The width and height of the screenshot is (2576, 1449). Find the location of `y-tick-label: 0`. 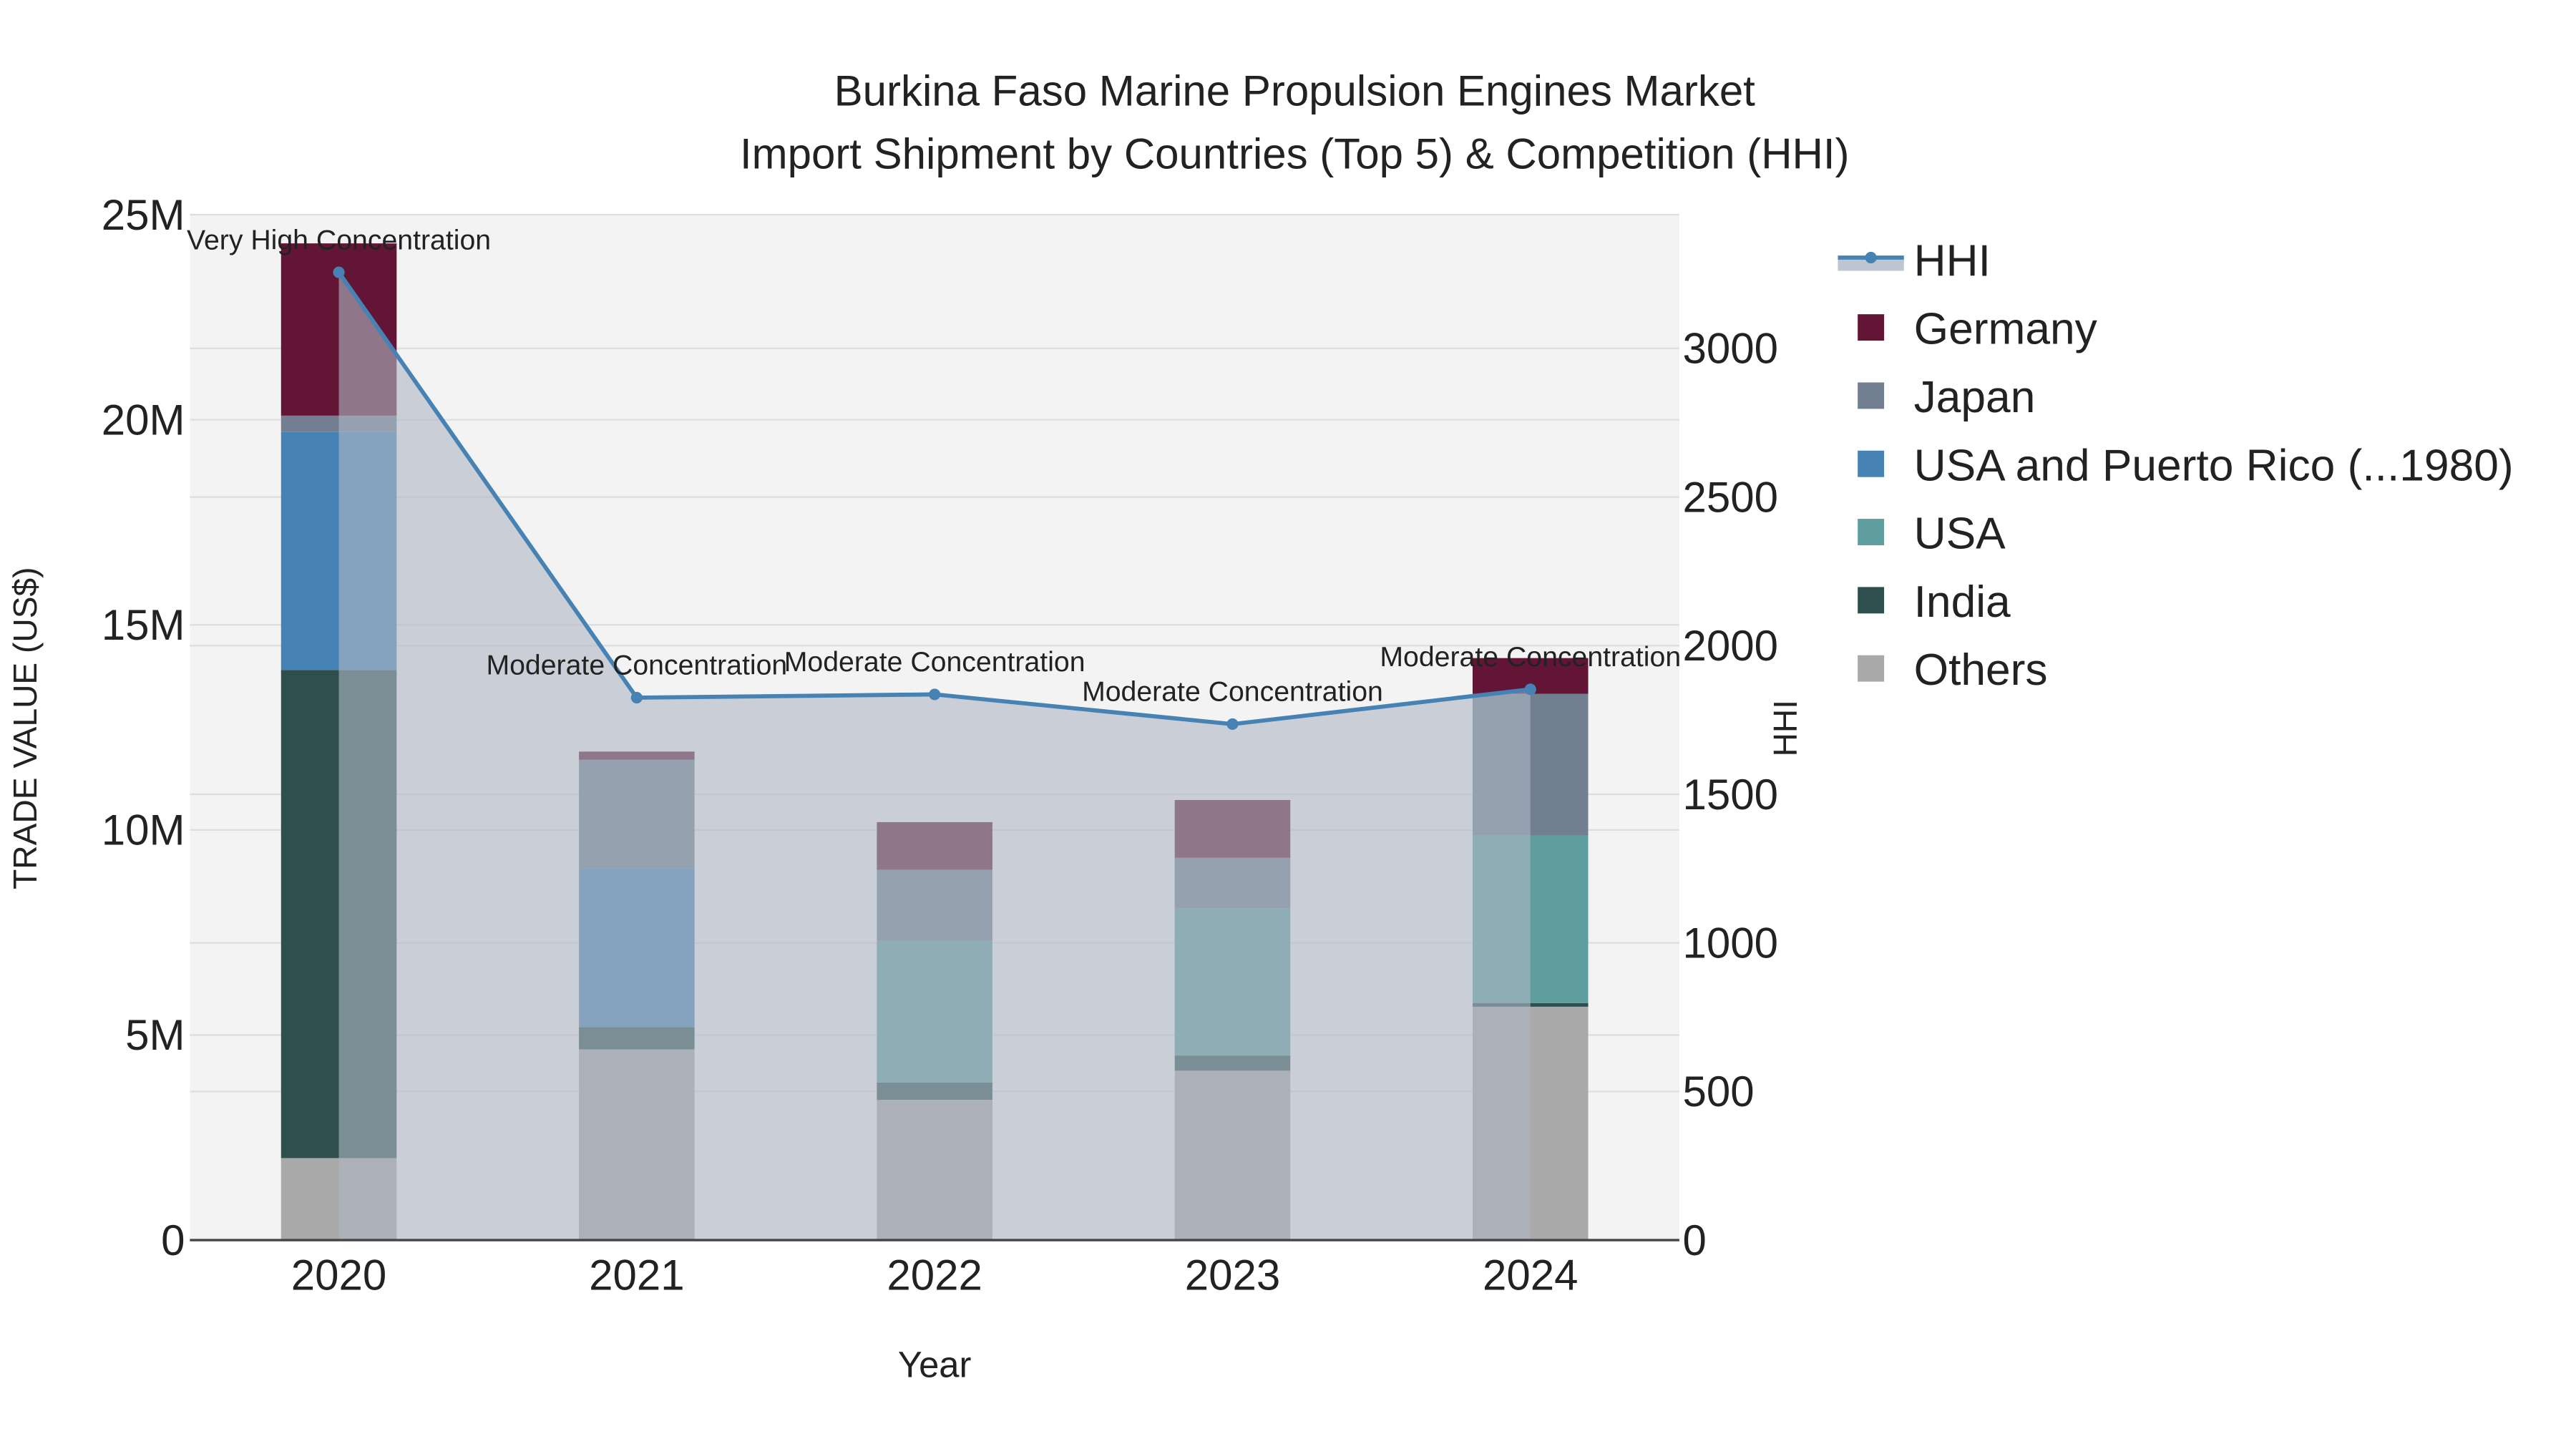

y-tick-label: 0 is located at coordinates (173, 1240).